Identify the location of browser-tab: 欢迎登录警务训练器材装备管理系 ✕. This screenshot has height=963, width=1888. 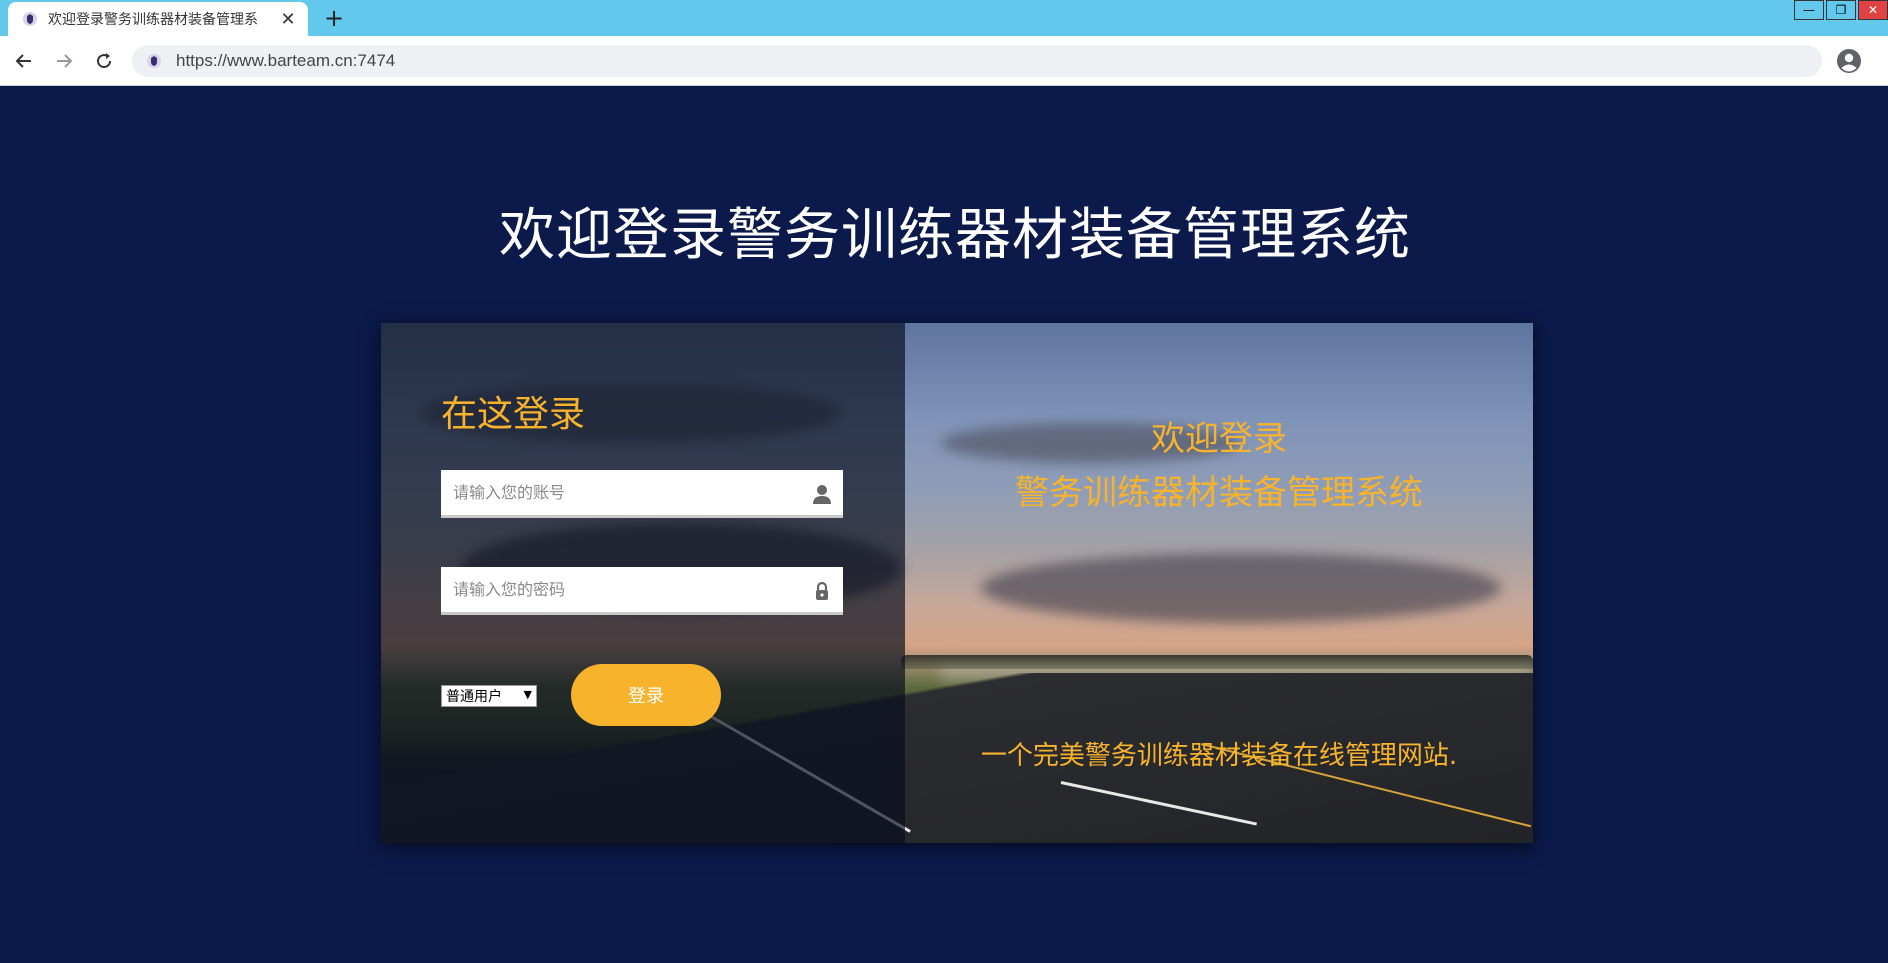
(158, 19).